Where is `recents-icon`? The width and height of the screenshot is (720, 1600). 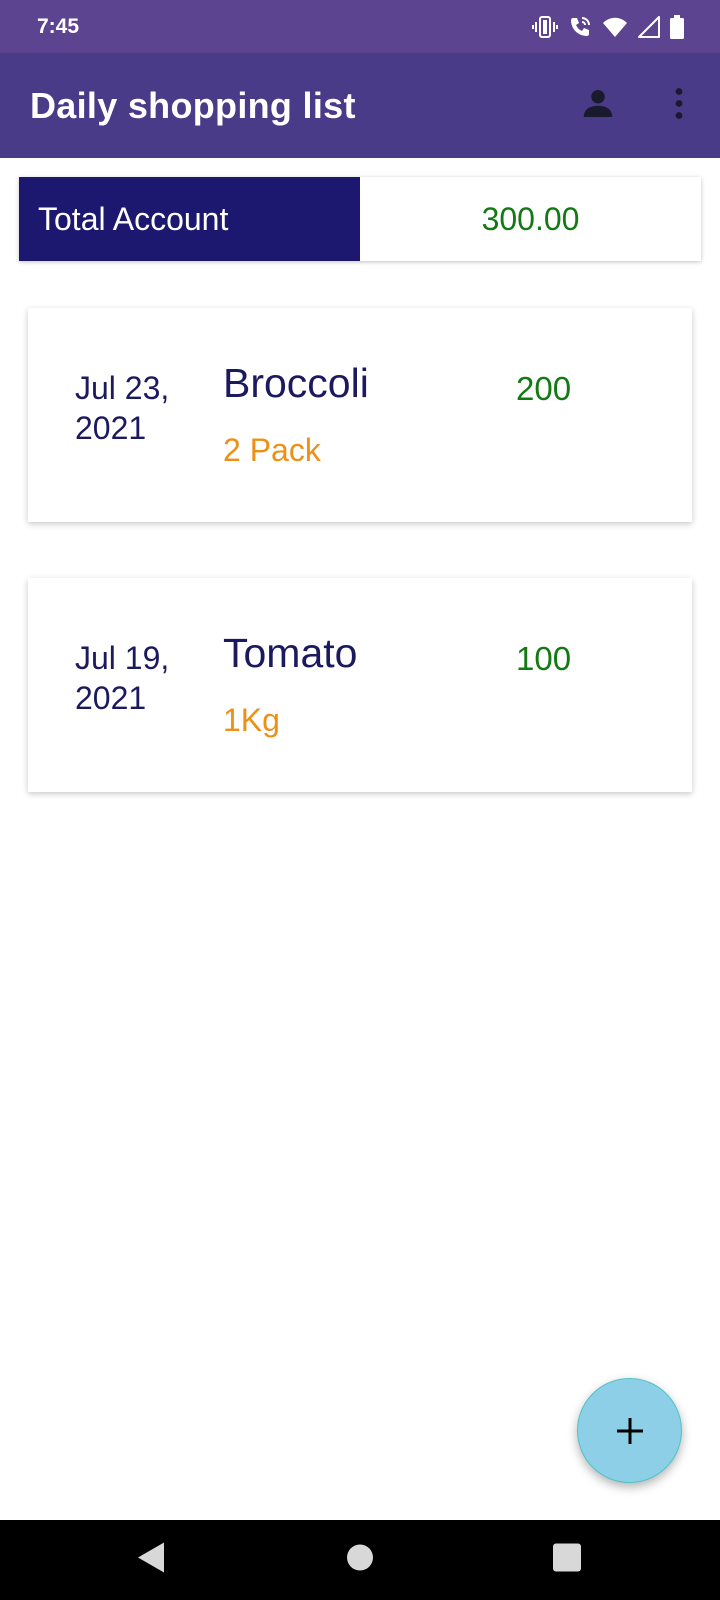 recents-icon is located at coordinates (567, 1557).